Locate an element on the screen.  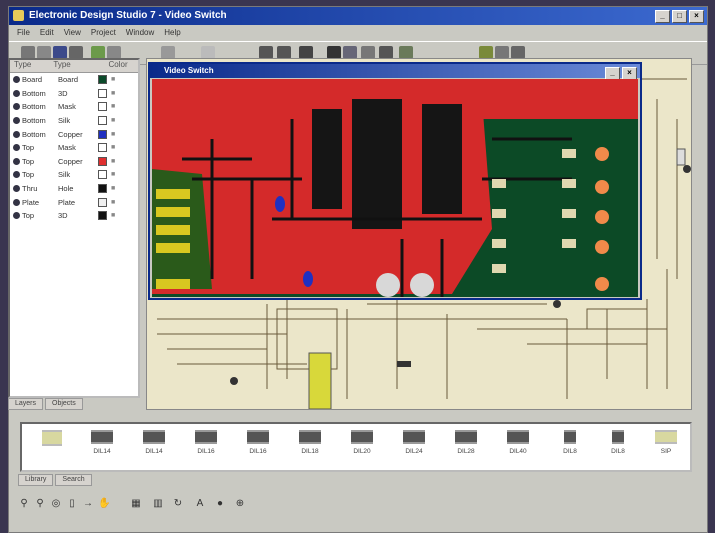
layer-type: Mask is located at coordinates (67, 148).